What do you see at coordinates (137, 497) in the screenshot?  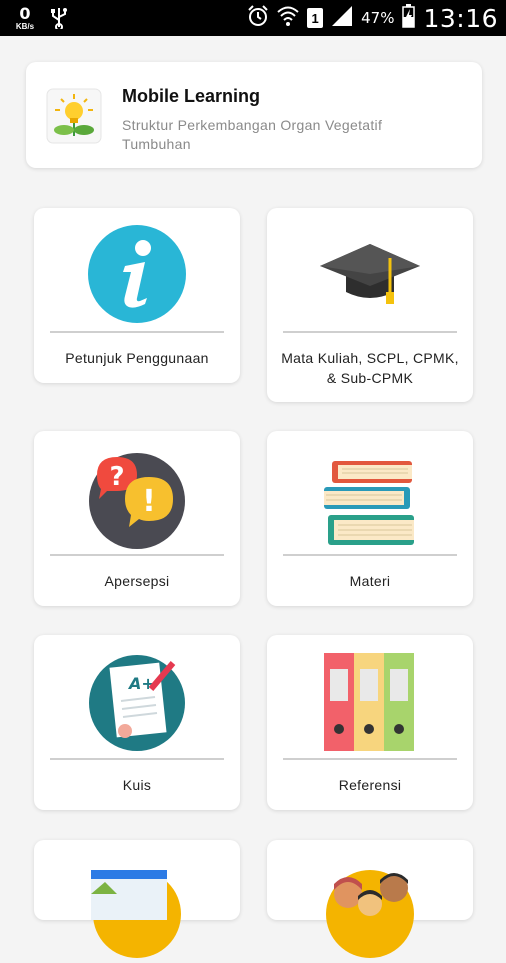 I see `question-exclamation-icon: ? !` at bounding box center [137, 497].